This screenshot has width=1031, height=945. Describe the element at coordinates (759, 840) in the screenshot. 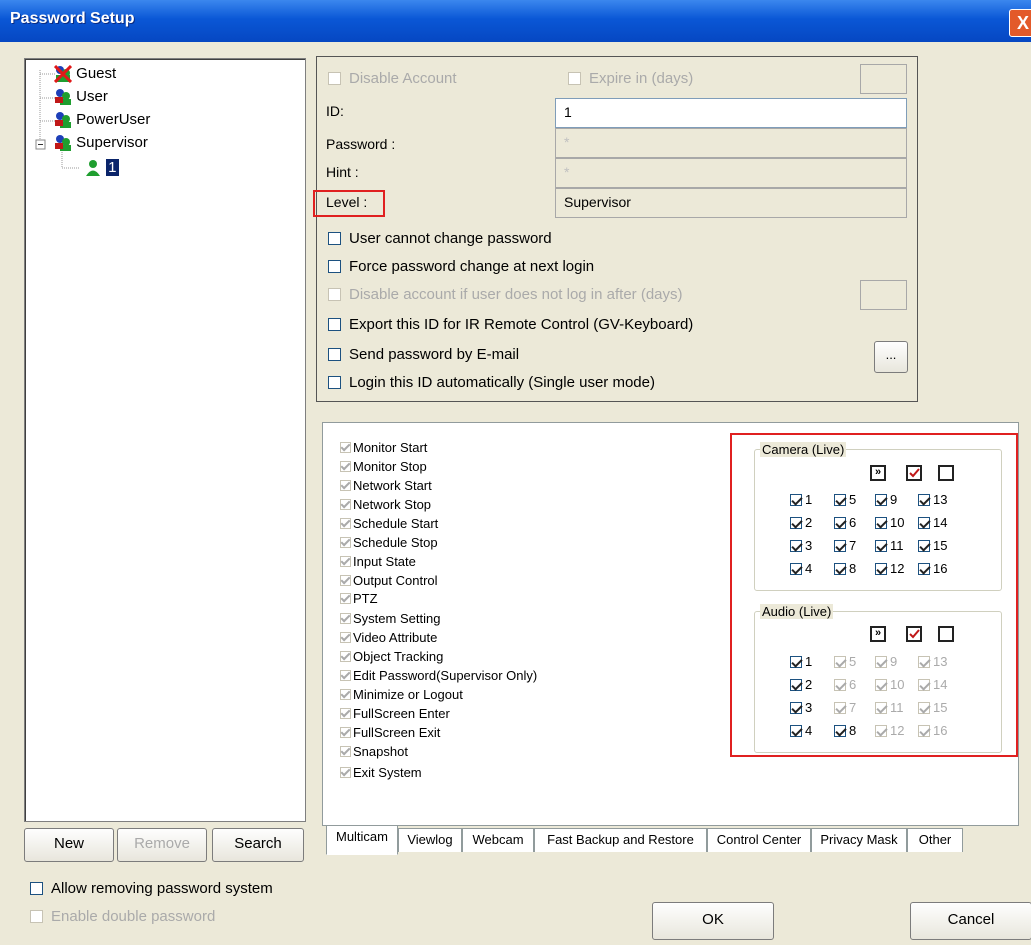

I see `tab-control-center: Control Center` at that location.